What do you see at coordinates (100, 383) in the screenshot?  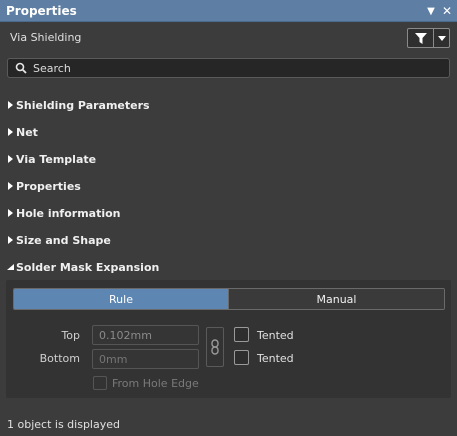 I see `from-hole-edge-checkbox` at bounding box center [100, 383].